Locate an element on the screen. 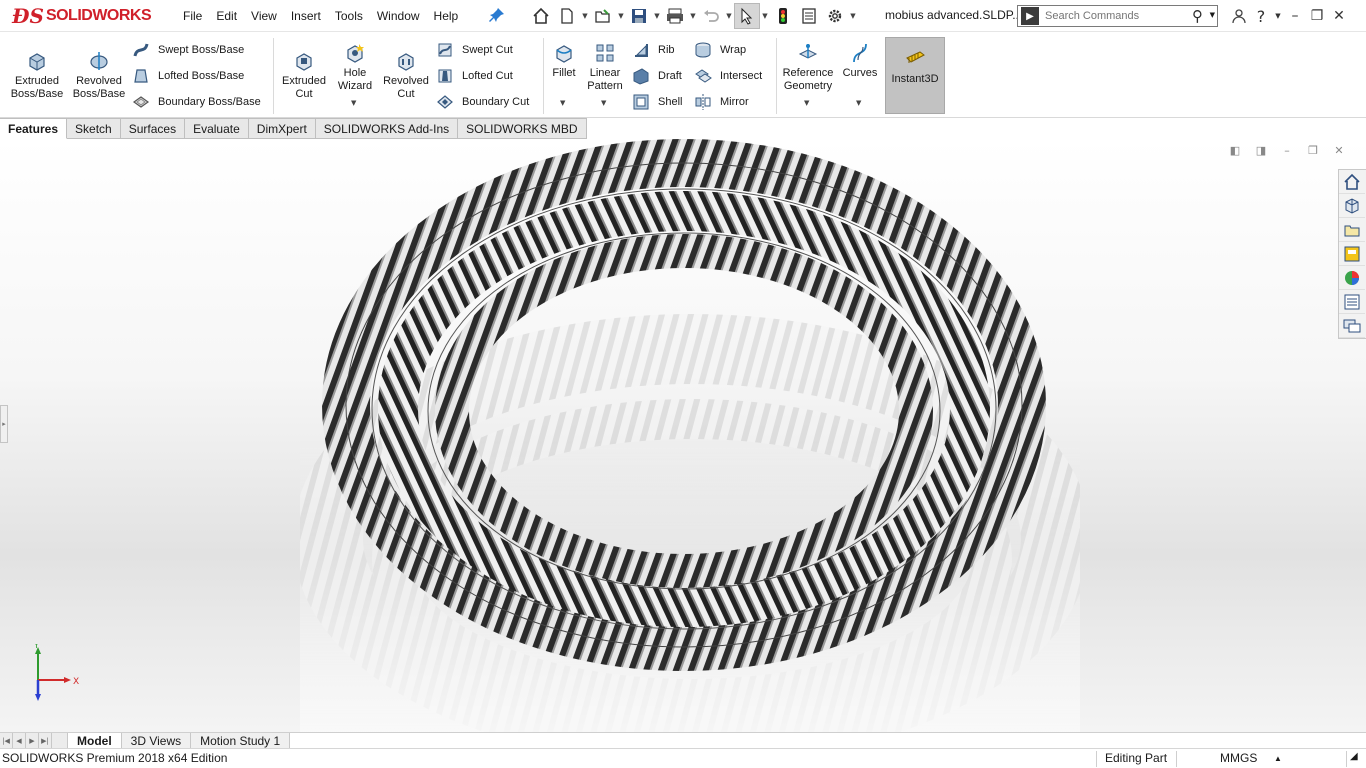 This screenshot has width=1366, height=768. tab-solidworks-mbd: SOLIDWORKS MBD is located at coordinates (522, 128).